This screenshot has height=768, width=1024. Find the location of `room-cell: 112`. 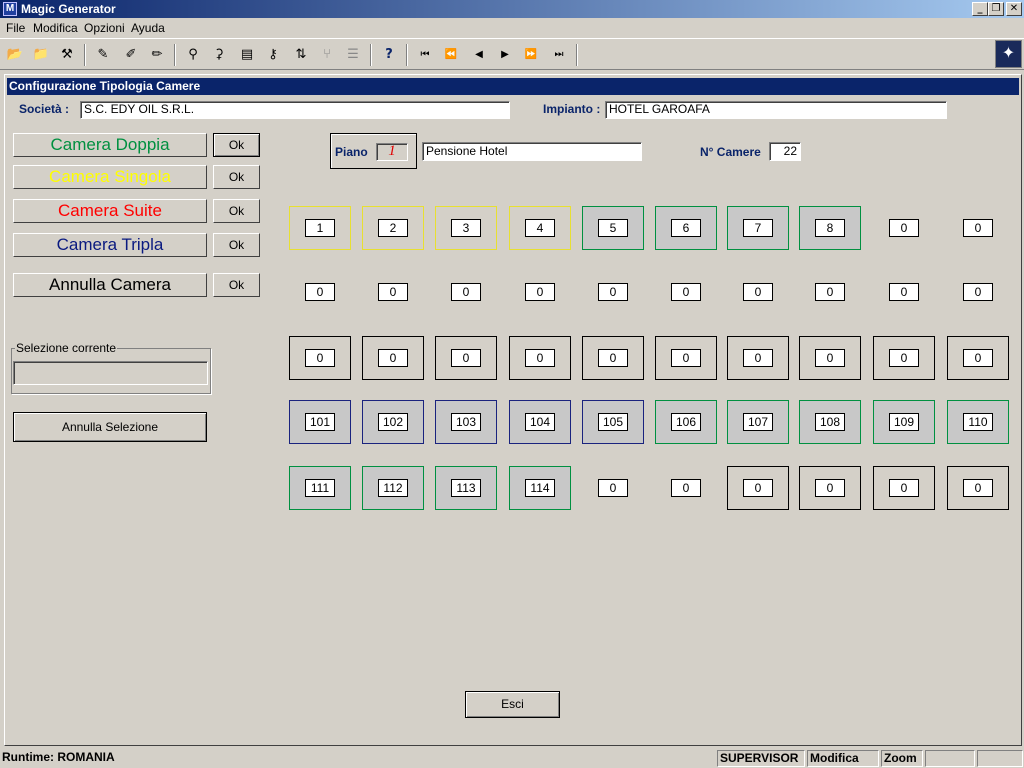

room-cell: 112 is located at coordinates (393, 488).